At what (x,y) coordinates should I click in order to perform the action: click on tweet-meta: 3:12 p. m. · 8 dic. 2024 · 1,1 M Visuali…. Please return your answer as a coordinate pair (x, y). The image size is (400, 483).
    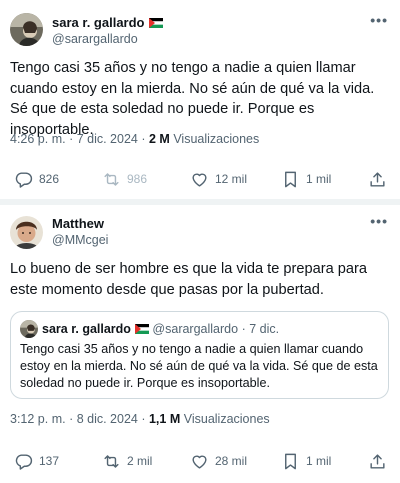
    Looking at the image, I should click on (140, 419).